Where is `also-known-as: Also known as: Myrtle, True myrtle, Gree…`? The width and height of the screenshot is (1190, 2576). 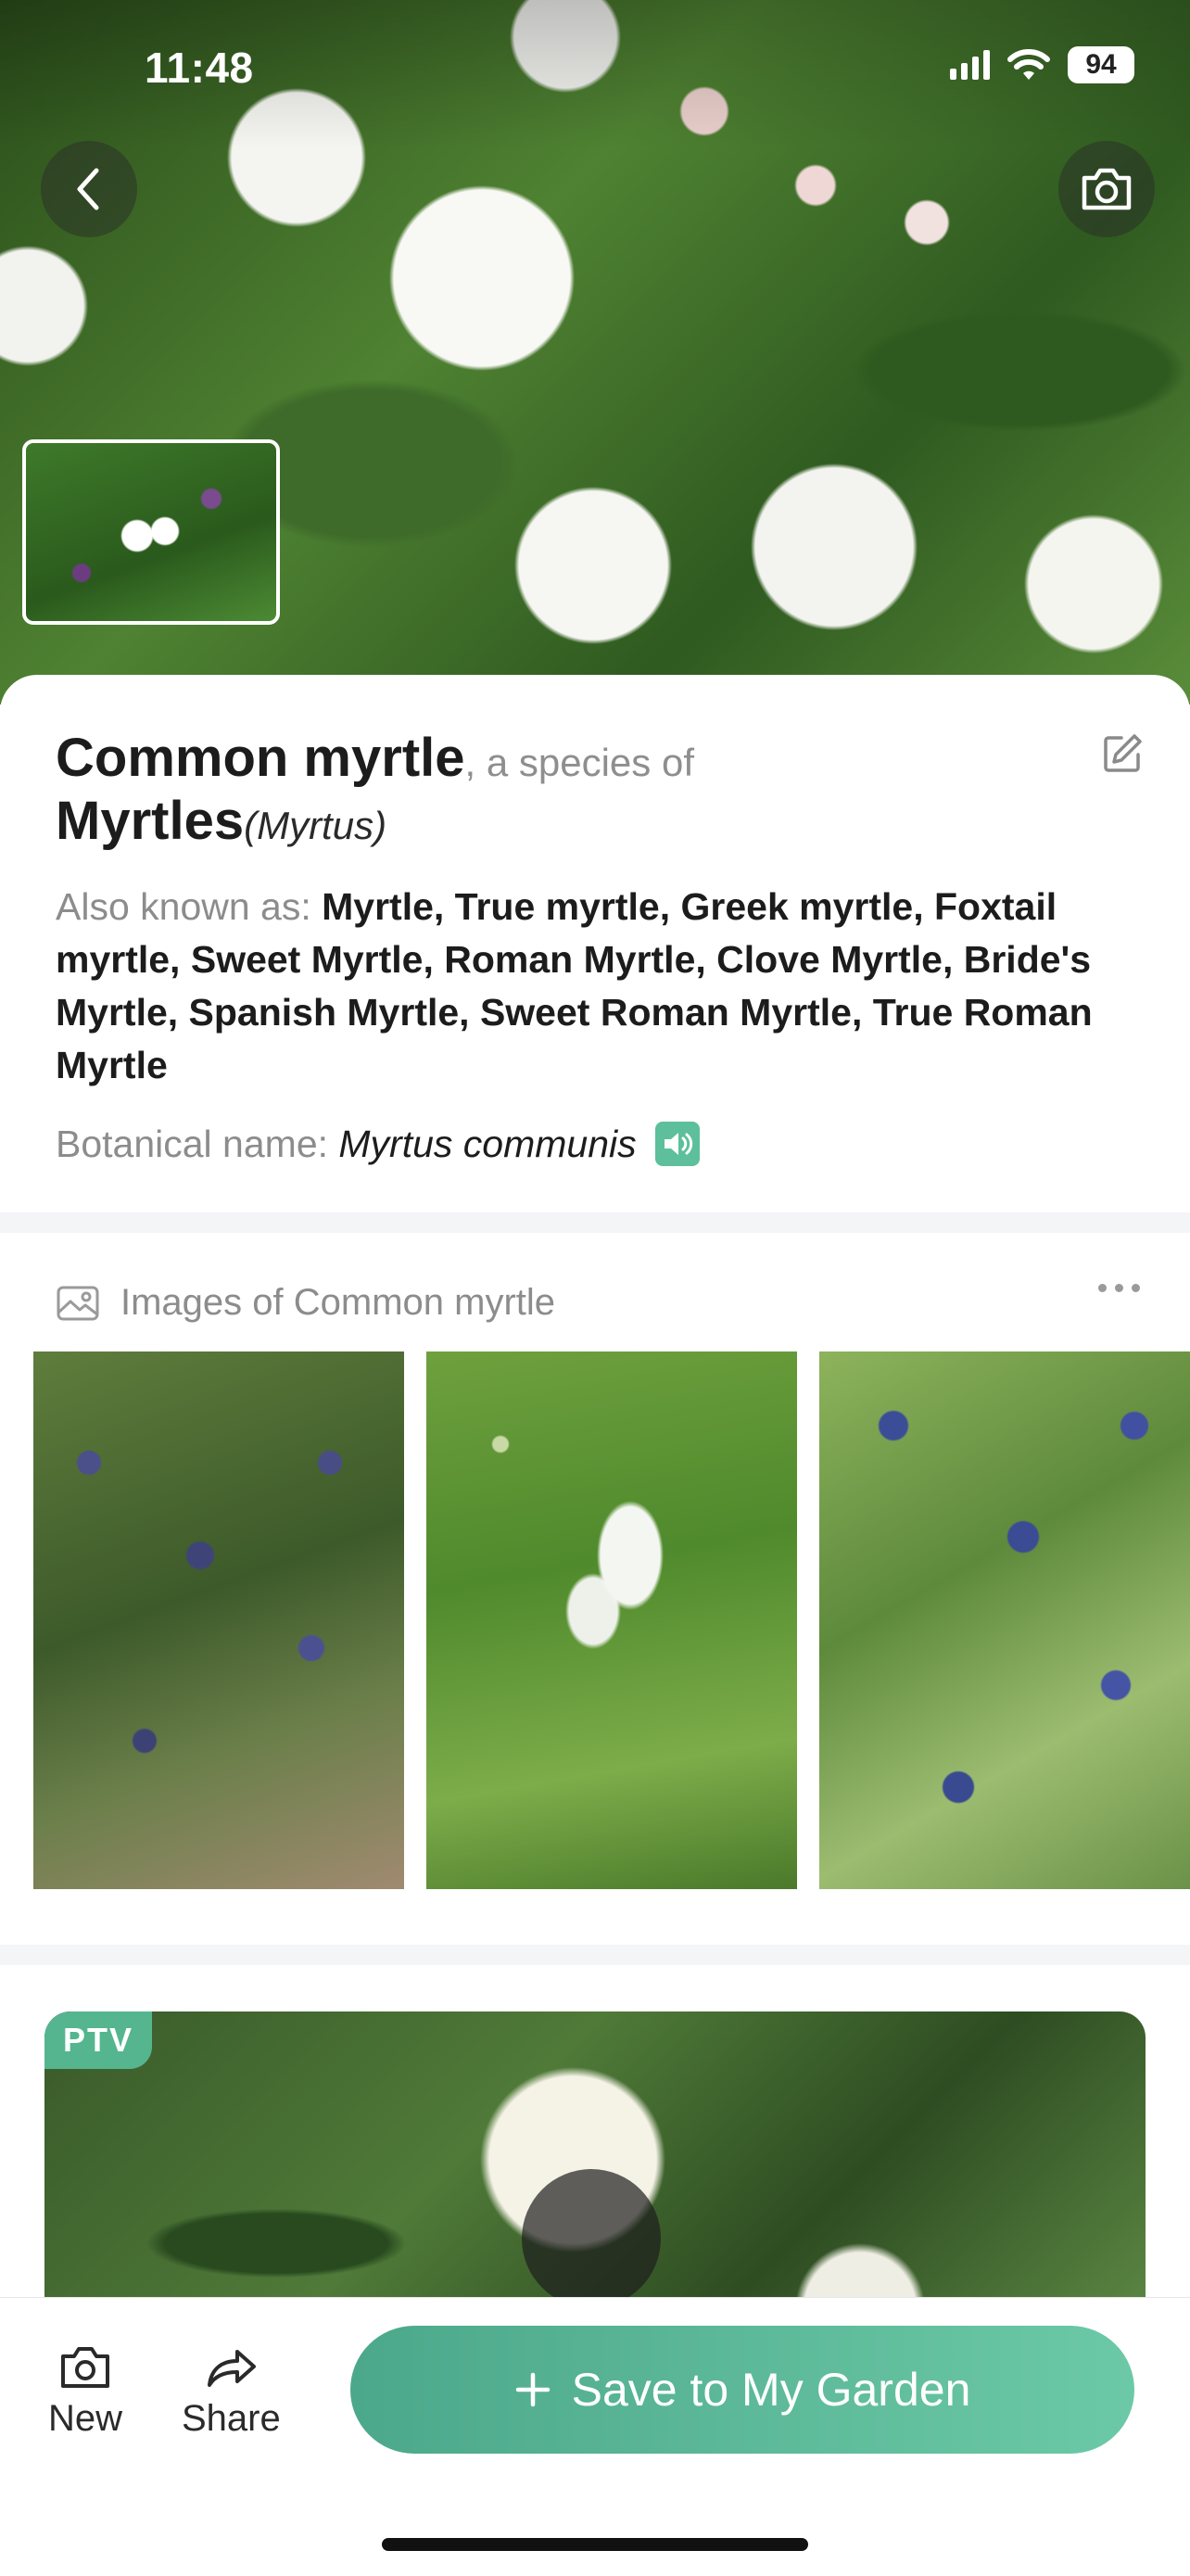
also-known-as: Also known as: Myrtle, True myrtle, Gree… is located at coordinates (598, 986).